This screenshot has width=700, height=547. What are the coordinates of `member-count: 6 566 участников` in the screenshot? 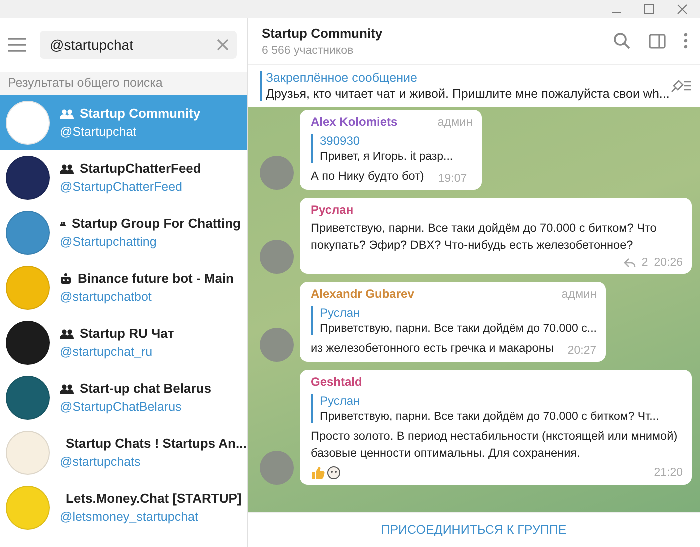 It's located at (308, 50).